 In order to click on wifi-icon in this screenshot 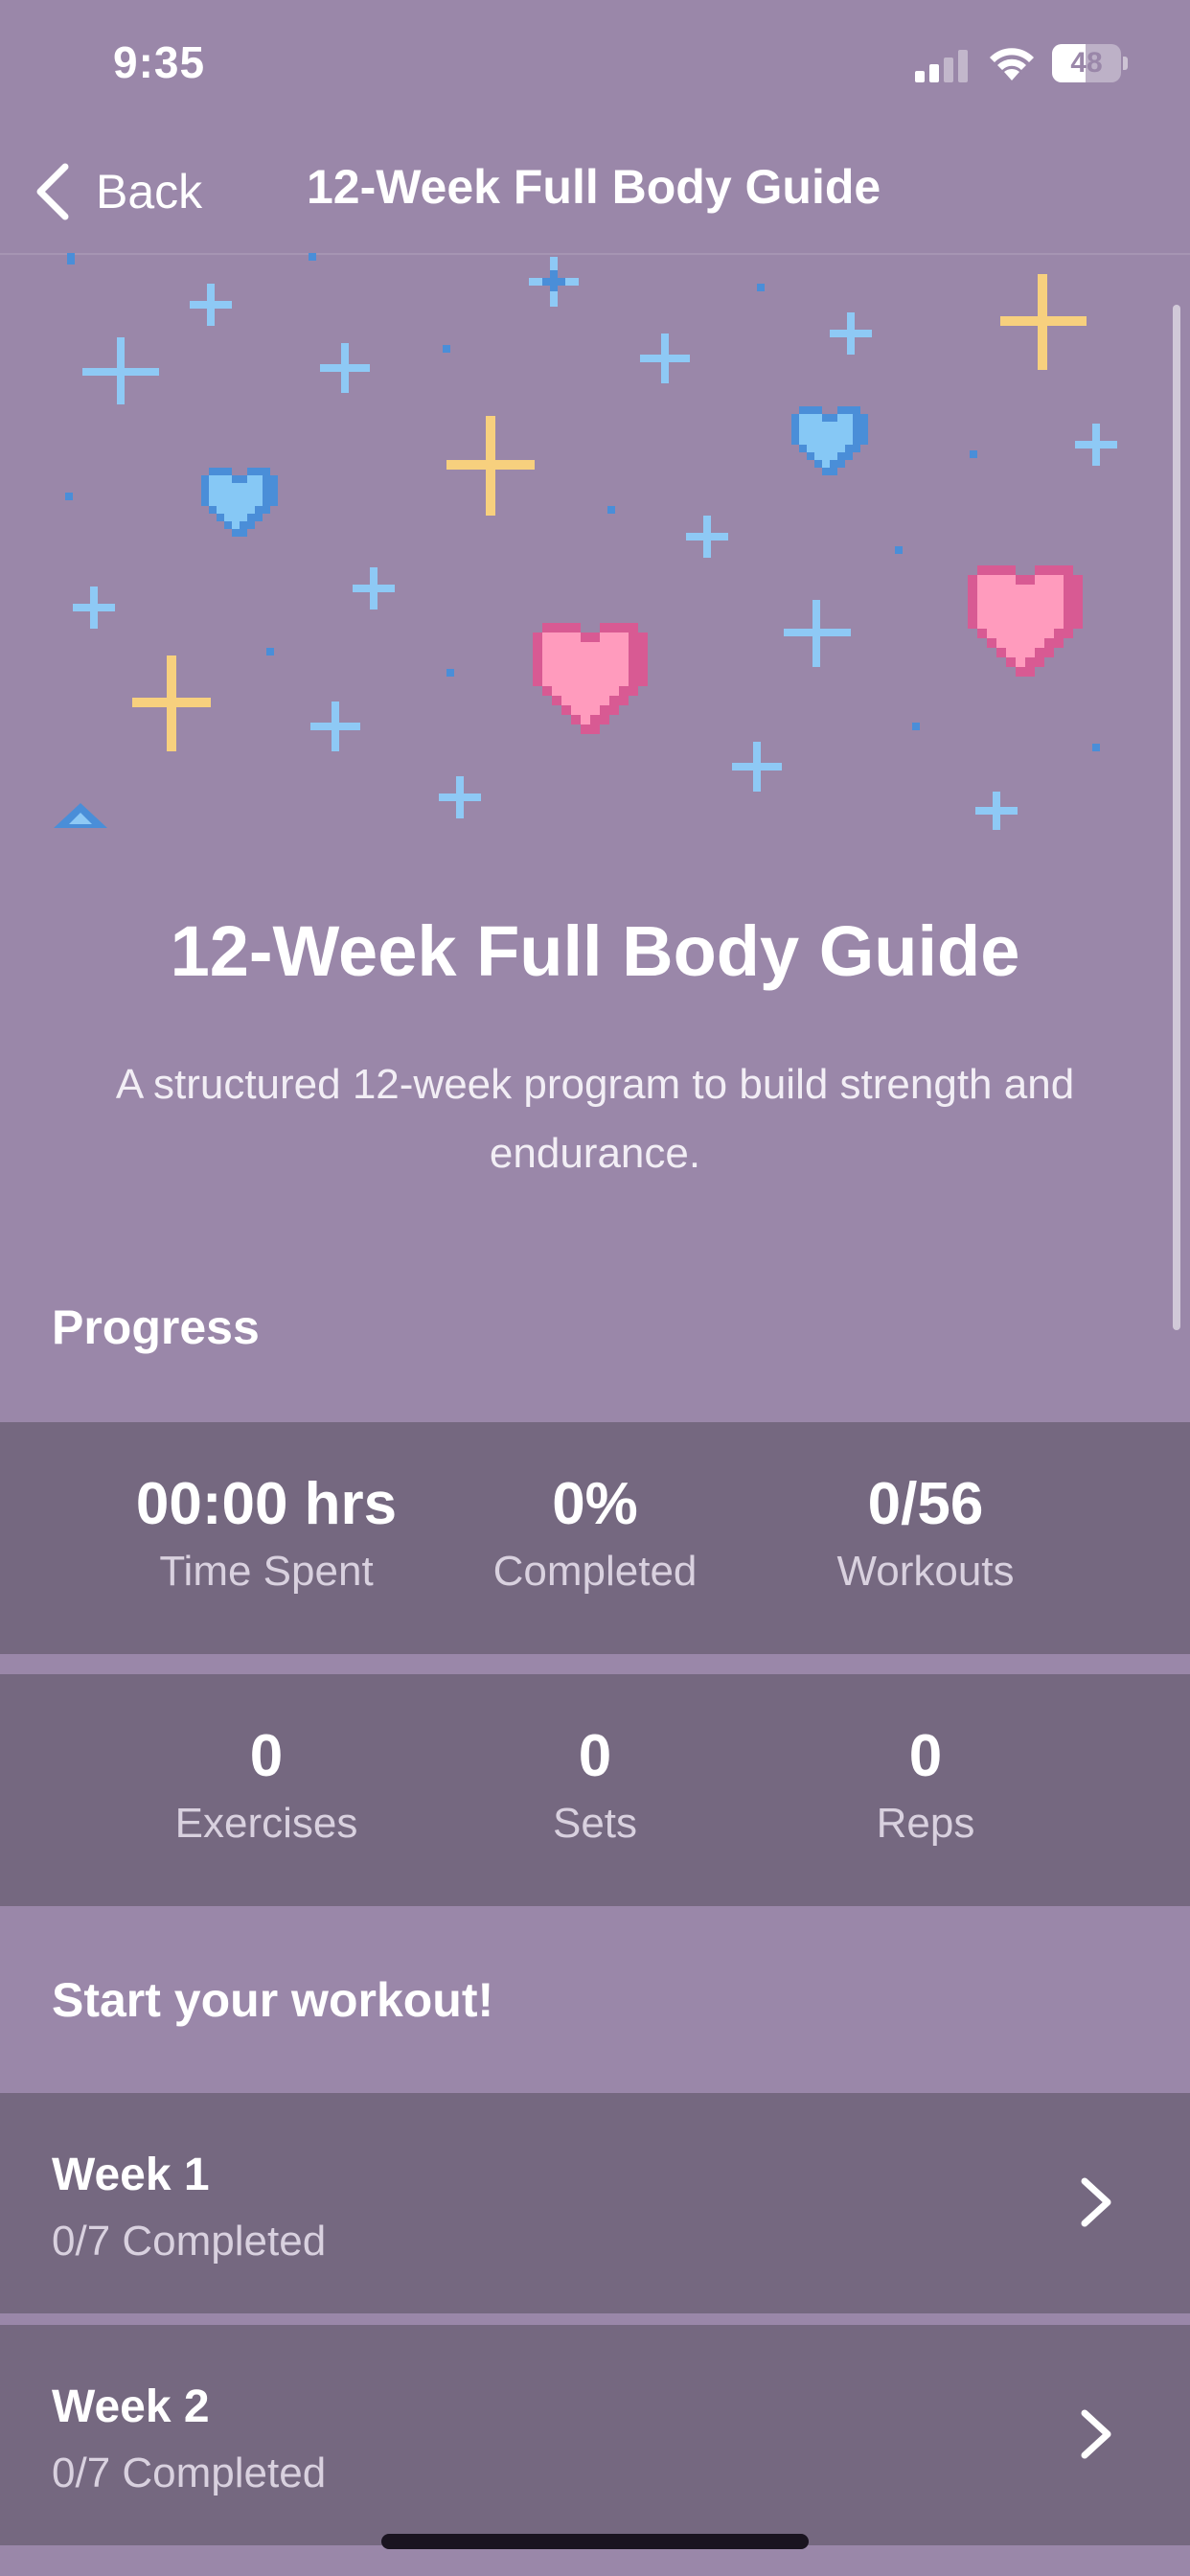, I will do `click(1012, 64)`.